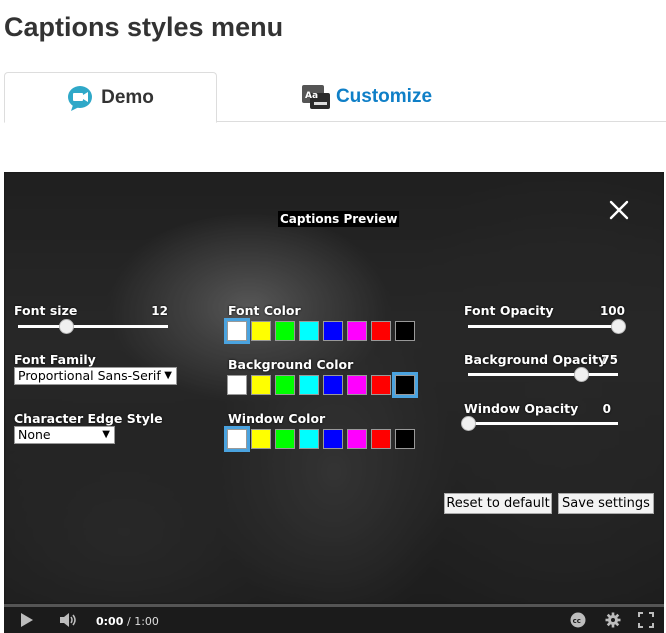 This screenshot has height=633, width=666. What do you see at coordinates (339, 219) in the screenshot?
I see `captions-preview: Captions Preview` at bounding box center [339, 219].